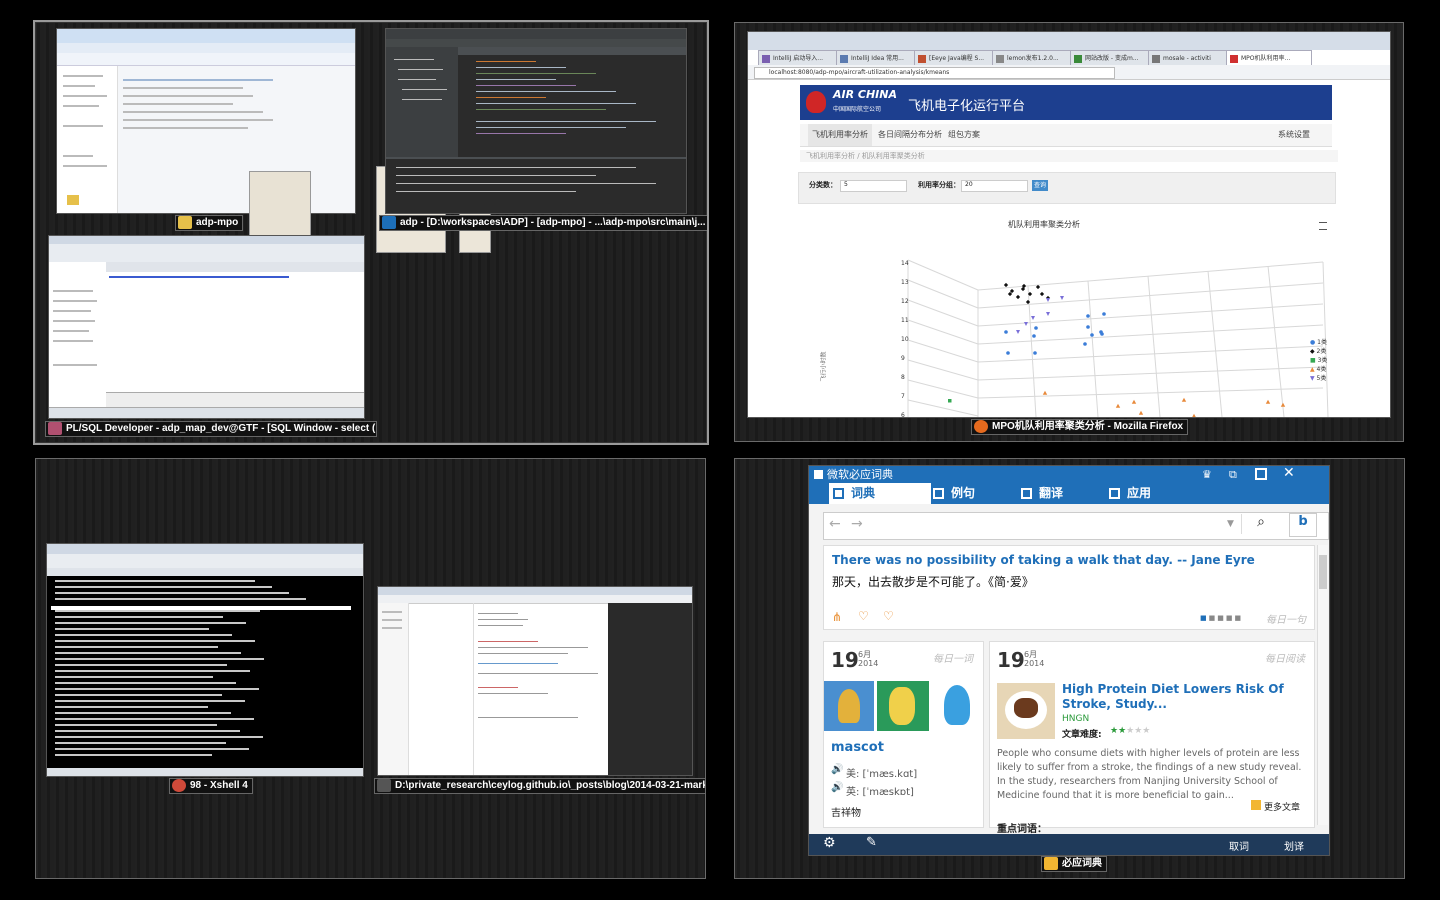 The image size is (1440, 900). What do you see at coordinates (835, 524) in the screenshot?
I see `back-icon: ←` at bounding box center [835, 524].